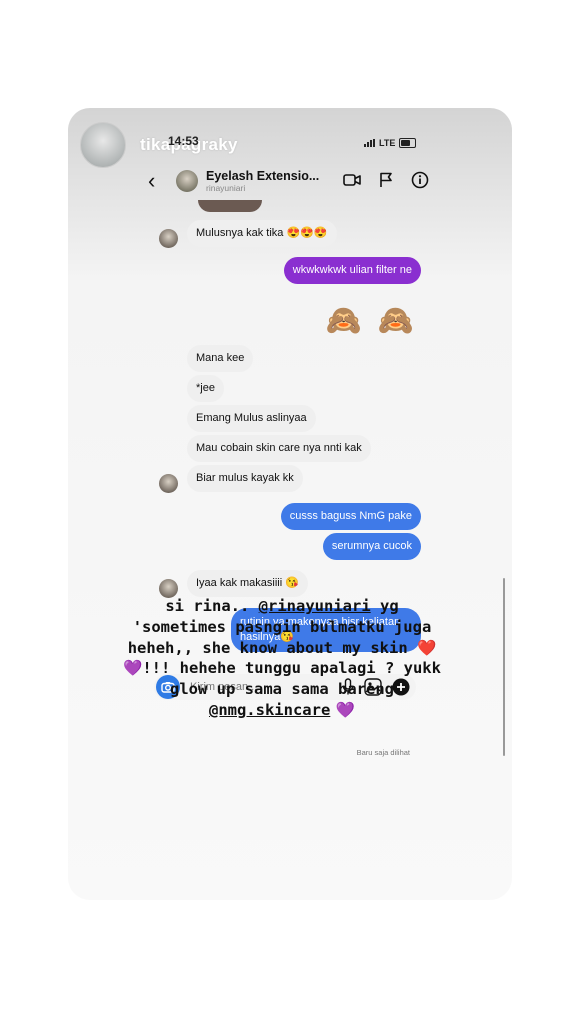 The width and height of the screenshot is (576, 1024). I want to click on header-actions, so click(386, 180).